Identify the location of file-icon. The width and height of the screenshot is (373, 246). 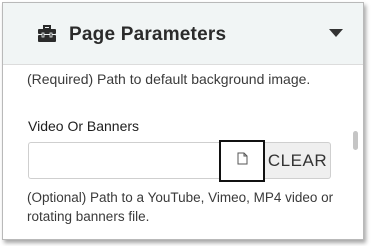
(242, 161).